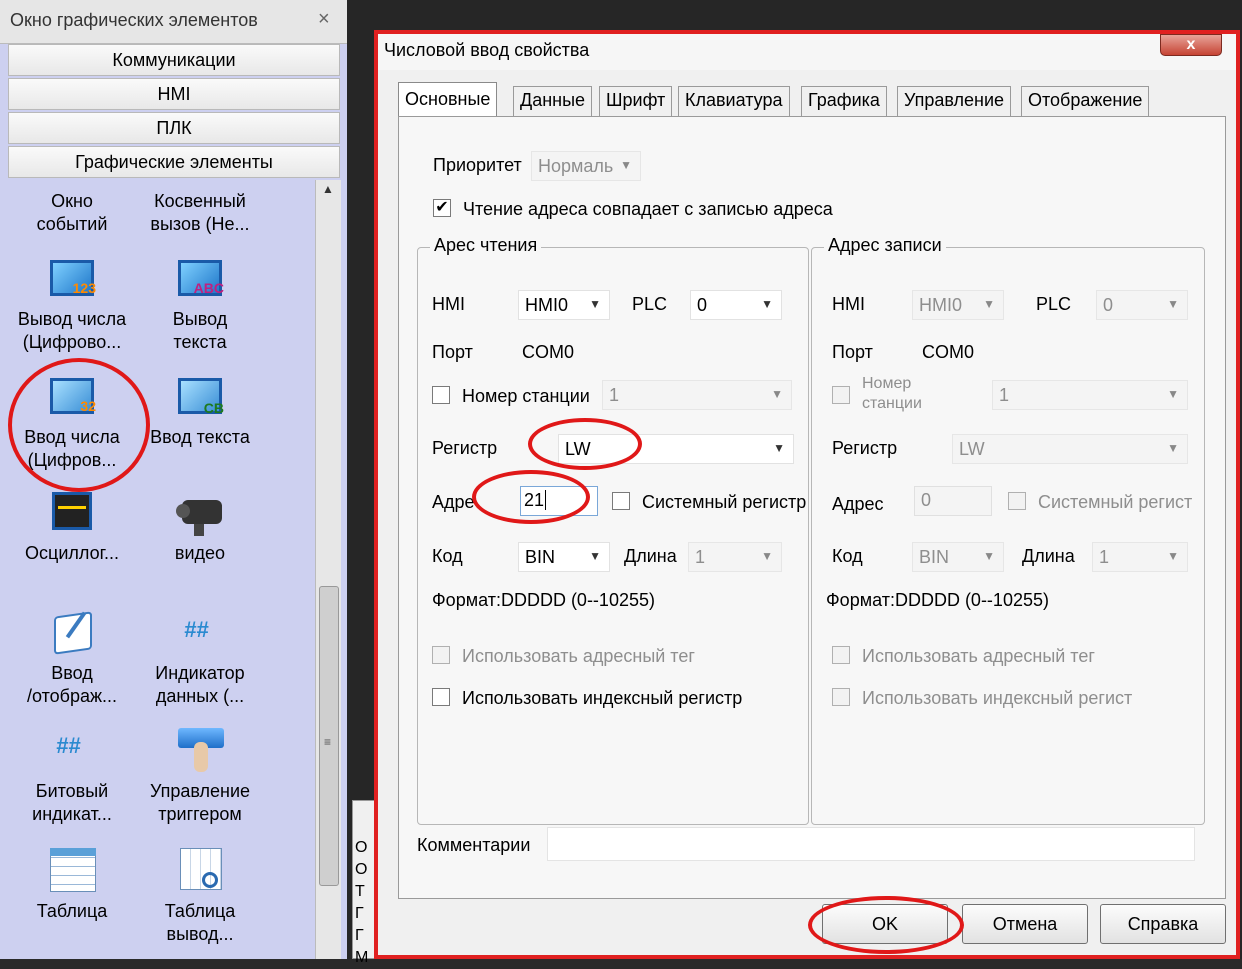  What do you see at coordinates (614, 395) in the screenshot?
I see `read-station-value: 1` at bounding box center [614, 395].